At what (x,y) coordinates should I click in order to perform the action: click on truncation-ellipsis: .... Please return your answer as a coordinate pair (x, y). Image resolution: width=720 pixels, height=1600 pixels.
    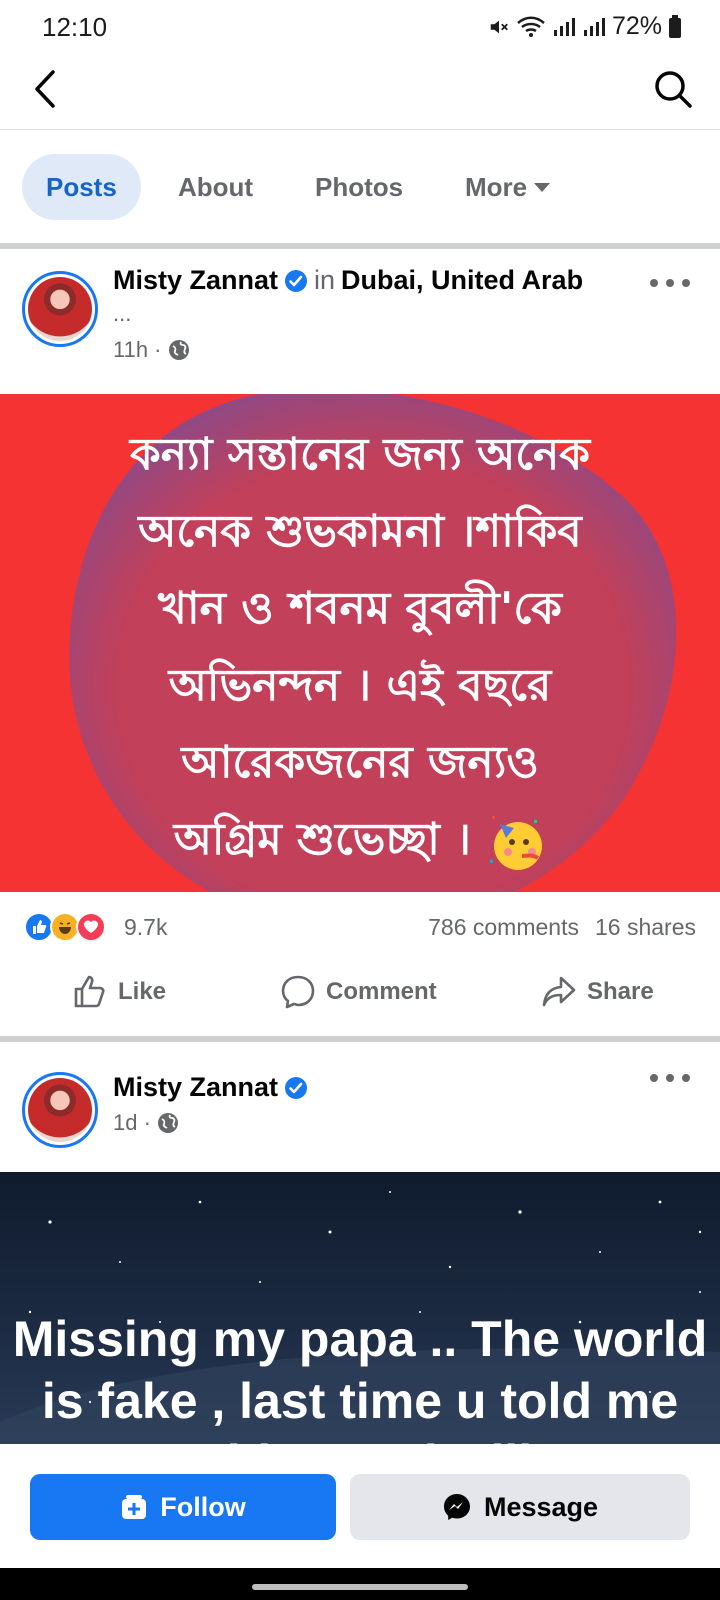
    Looking at the image, I should click on (122, 313).